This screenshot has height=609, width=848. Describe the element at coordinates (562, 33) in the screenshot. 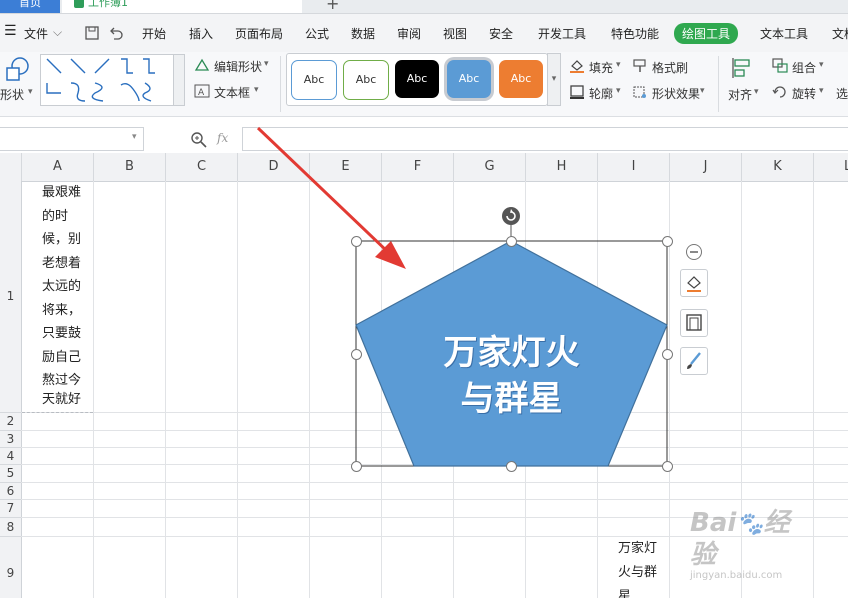

I see `menu-developer: 开发工具` at that location.